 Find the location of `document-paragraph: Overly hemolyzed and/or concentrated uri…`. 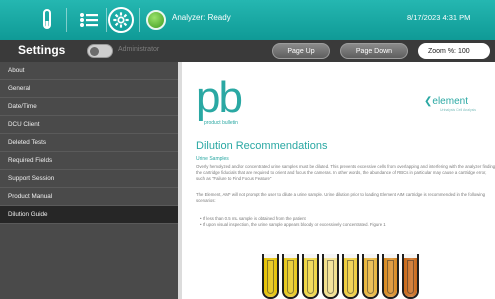

document-paragraph: Overly hemolyzed and/or concentrated uri… is located at coordinates (345, 172).